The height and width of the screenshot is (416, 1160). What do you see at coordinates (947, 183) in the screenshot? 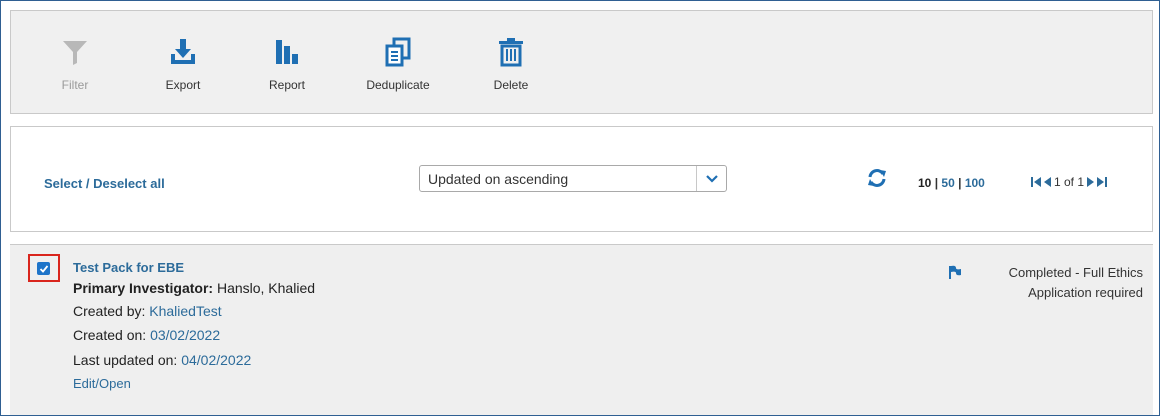
I see `page-size-50: 50` at bounding box center [947, 183].